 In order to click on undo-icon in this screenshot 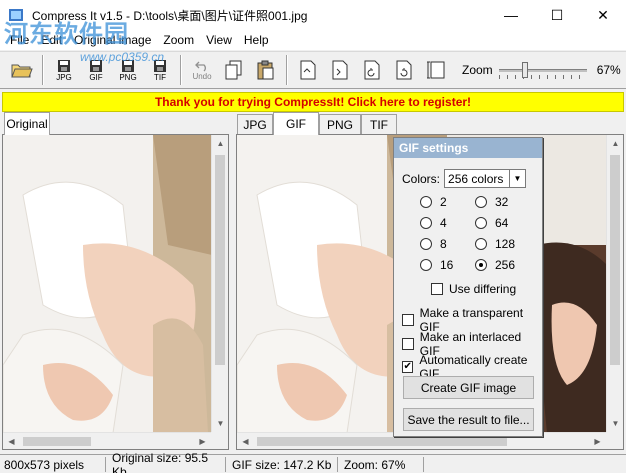, I will do `click(200, 66)`.